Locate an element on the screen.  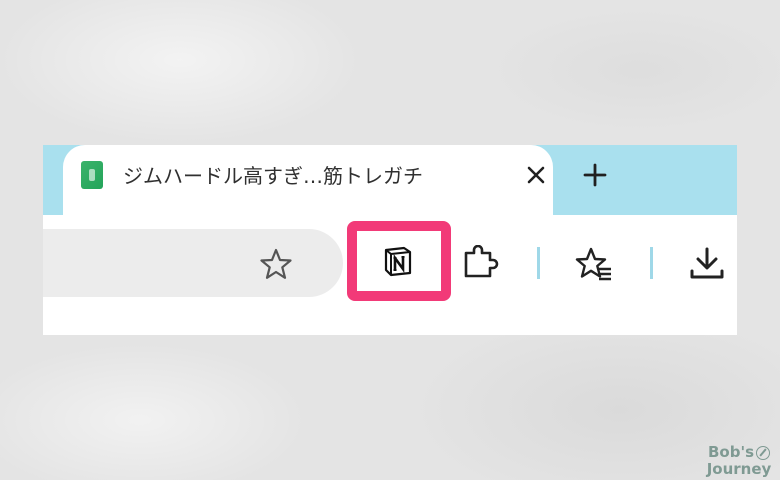
tab-strip: ジムハードル高すぎ…筋トレガチ is located at coordinates (390, 181).